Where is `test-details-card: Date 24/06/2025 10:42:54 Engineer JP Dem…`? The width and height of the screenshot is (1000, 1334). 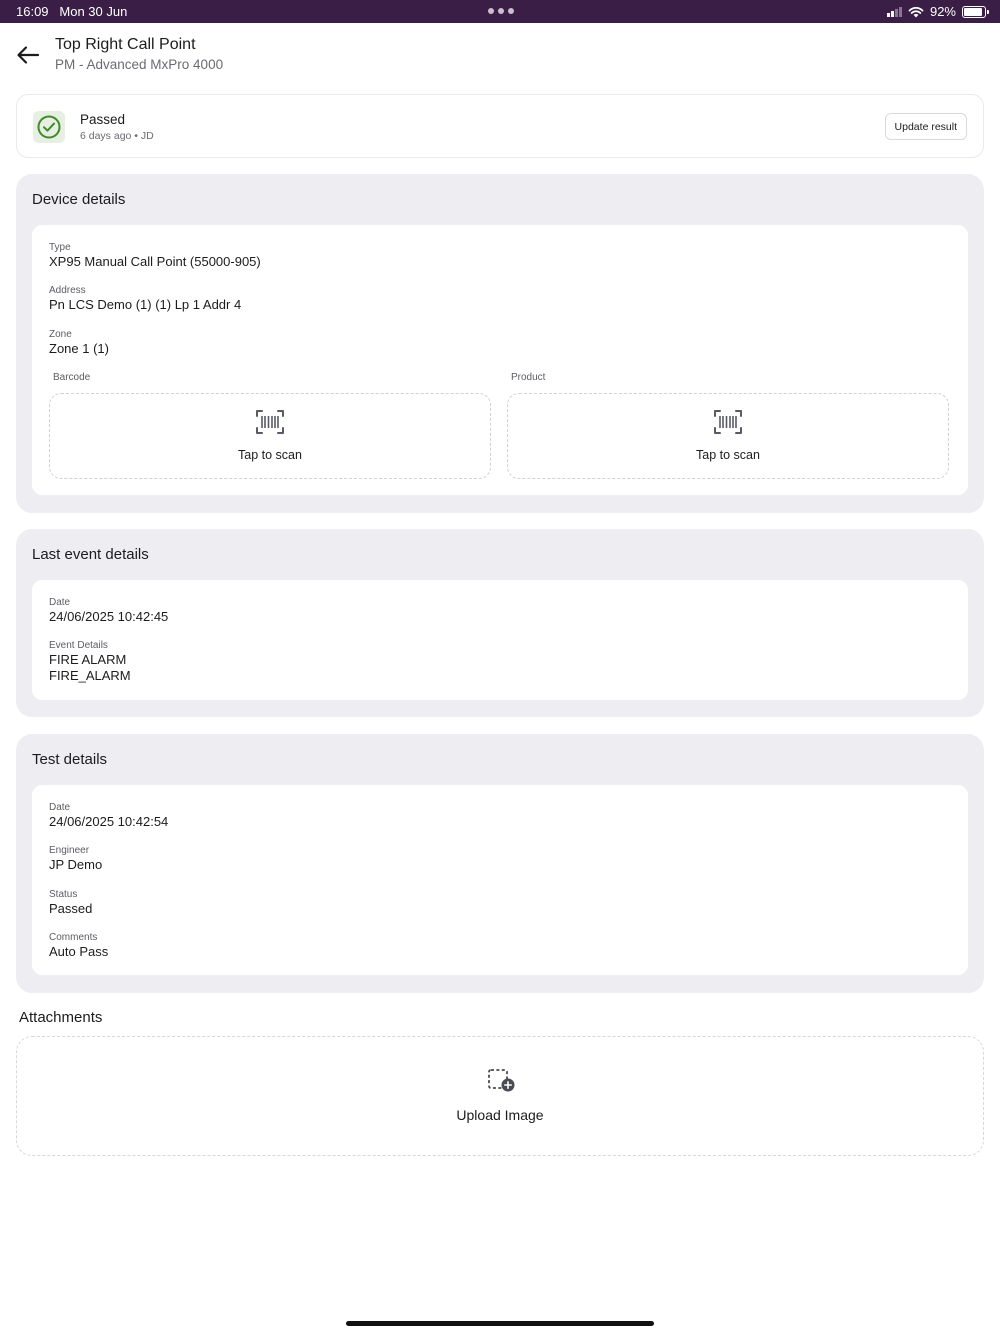 test-details-card: Date 24/06/2025 10:42:54 Engineer JP Dem… is located at coordinates (500, 880).